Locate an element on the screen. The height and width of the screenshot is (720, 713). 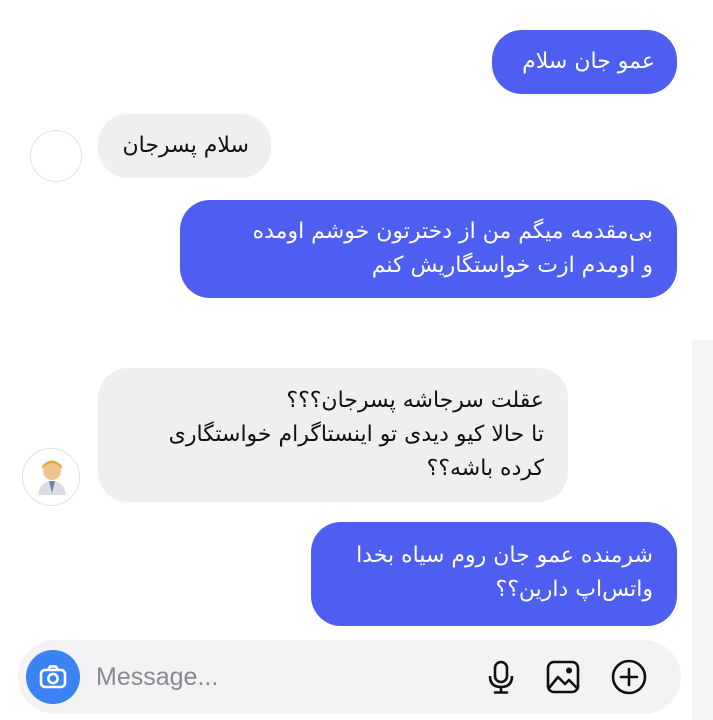
gallery-button is located at coordinates (563, 677).